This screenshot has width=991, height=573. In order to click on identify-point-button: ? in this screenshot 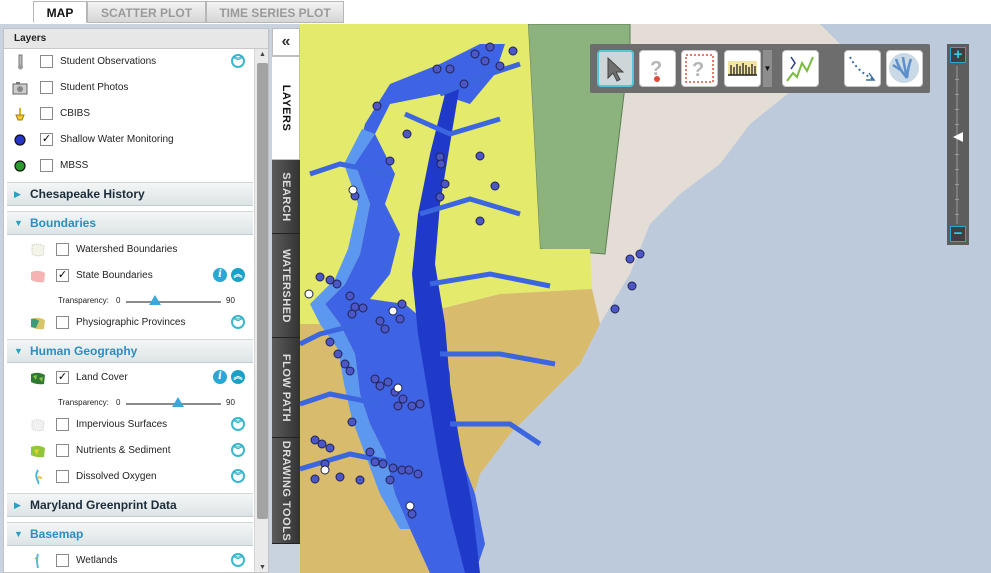, I will do `click(657, 68)`.